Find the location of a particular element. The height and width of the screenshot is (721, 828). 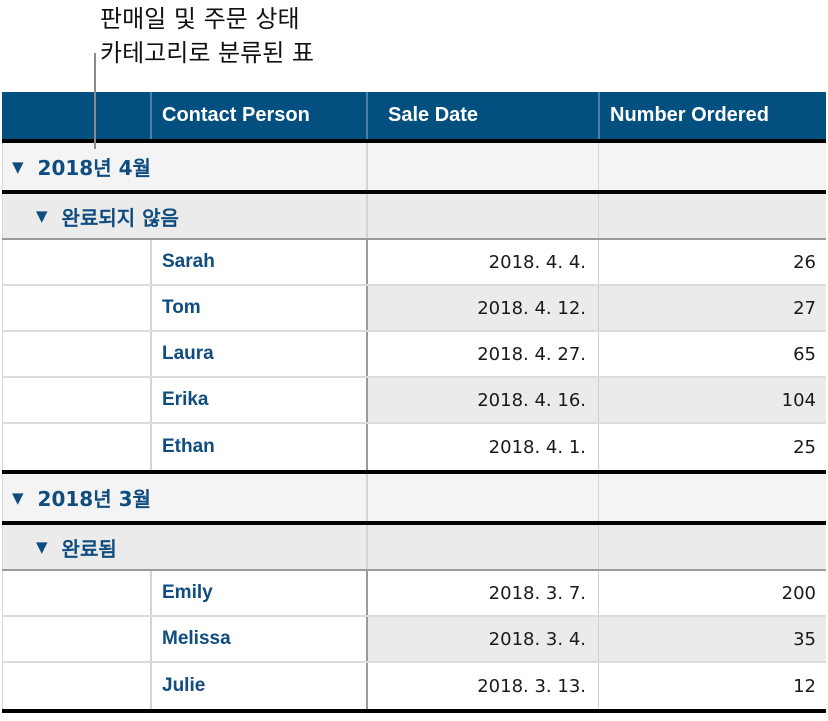

sale-date-cell: 2018. 4. 4. is located at coordinates (482, 262).